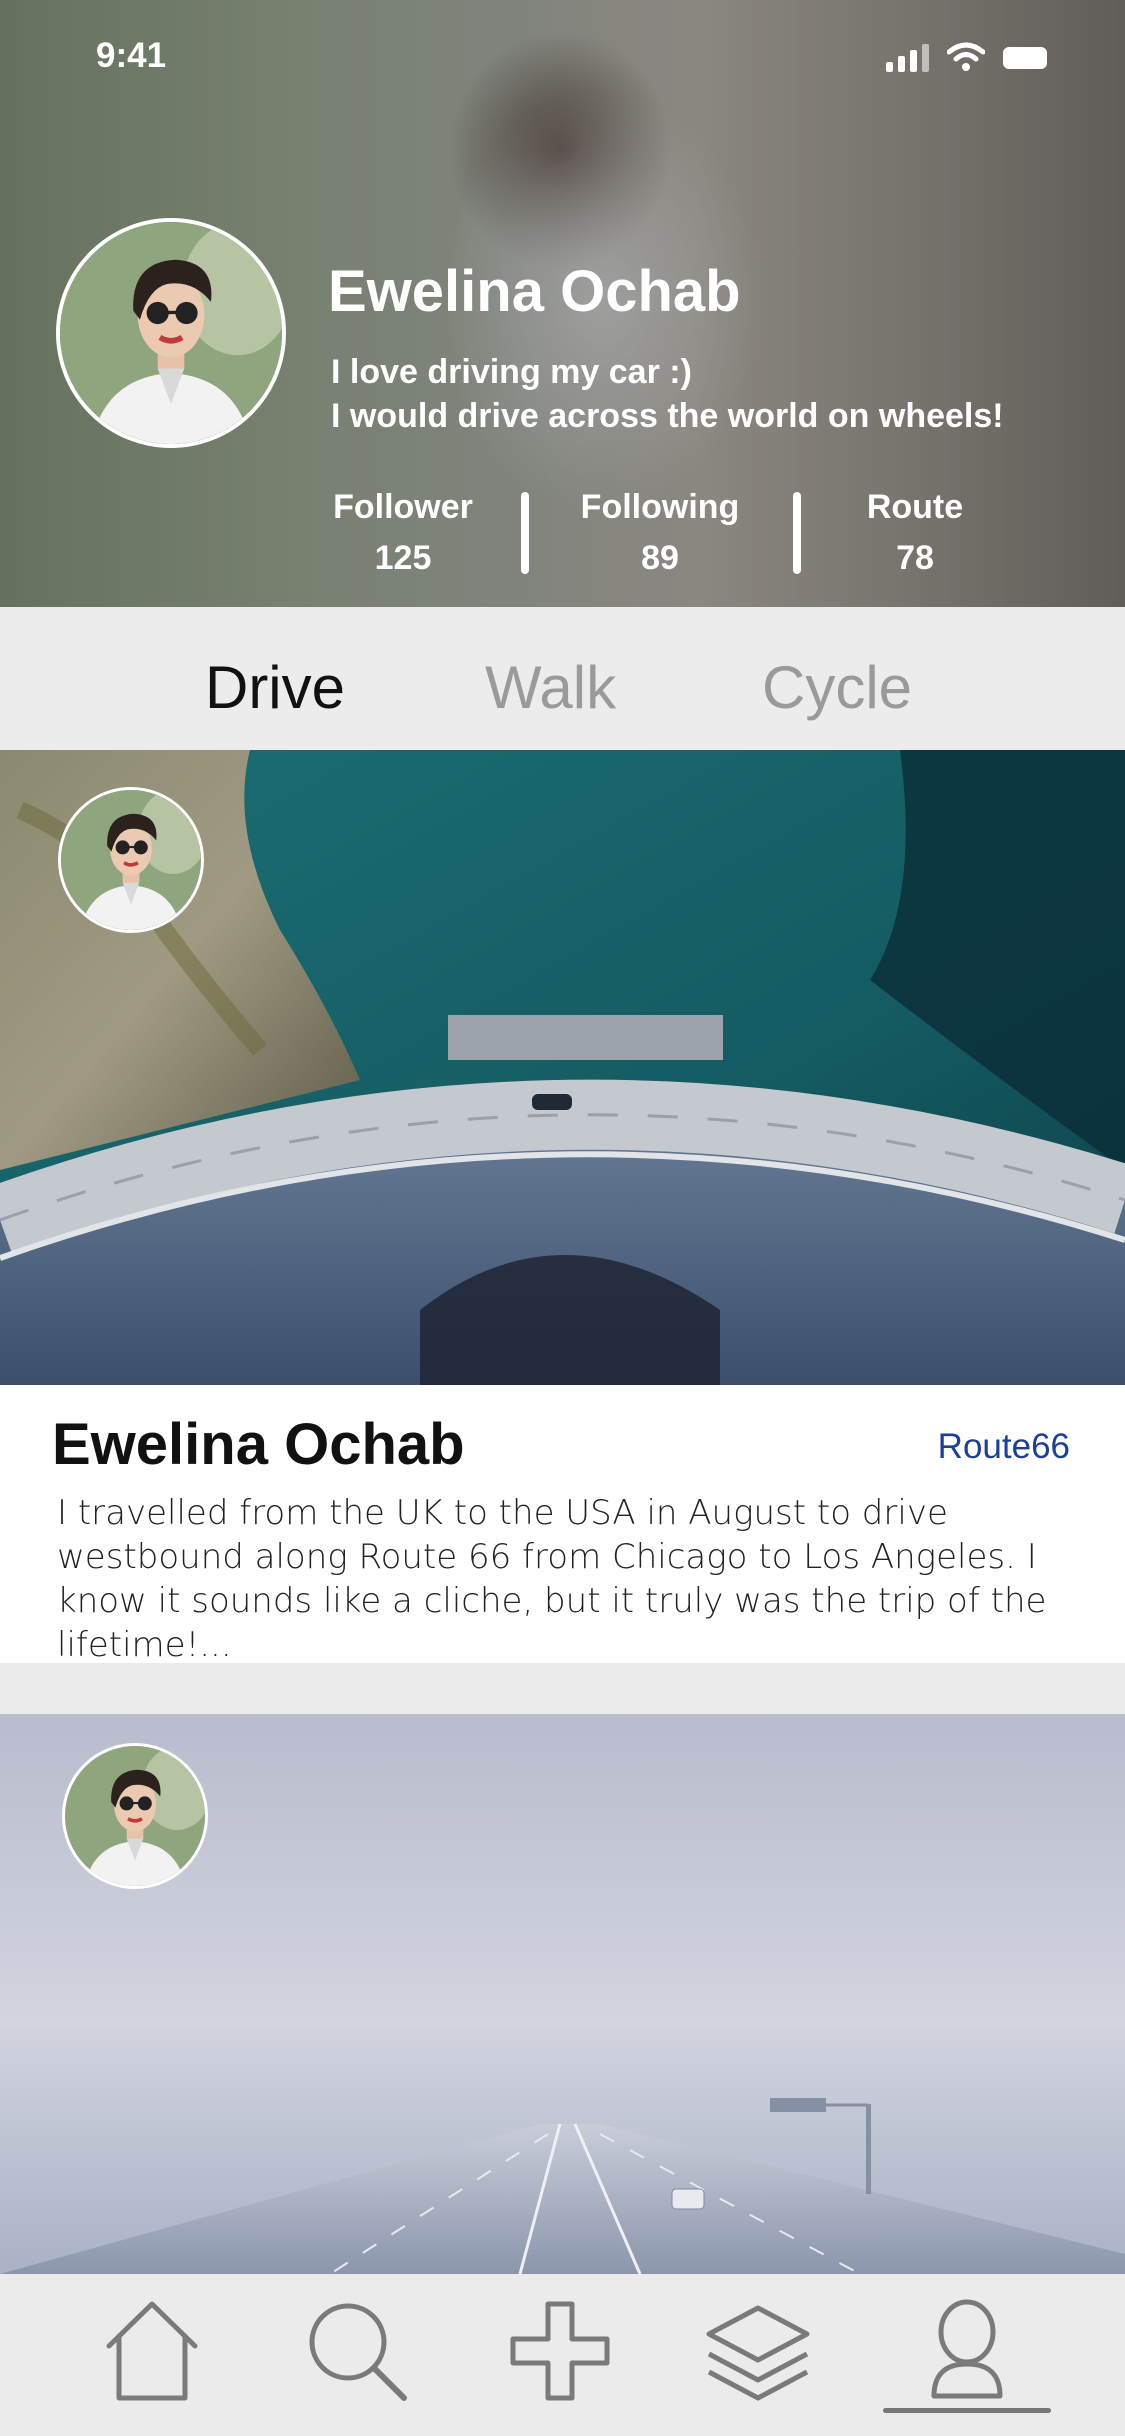 This screenshot has width=1125, height=2436. I want to click on bottom-navigation, so click(562, 2355).